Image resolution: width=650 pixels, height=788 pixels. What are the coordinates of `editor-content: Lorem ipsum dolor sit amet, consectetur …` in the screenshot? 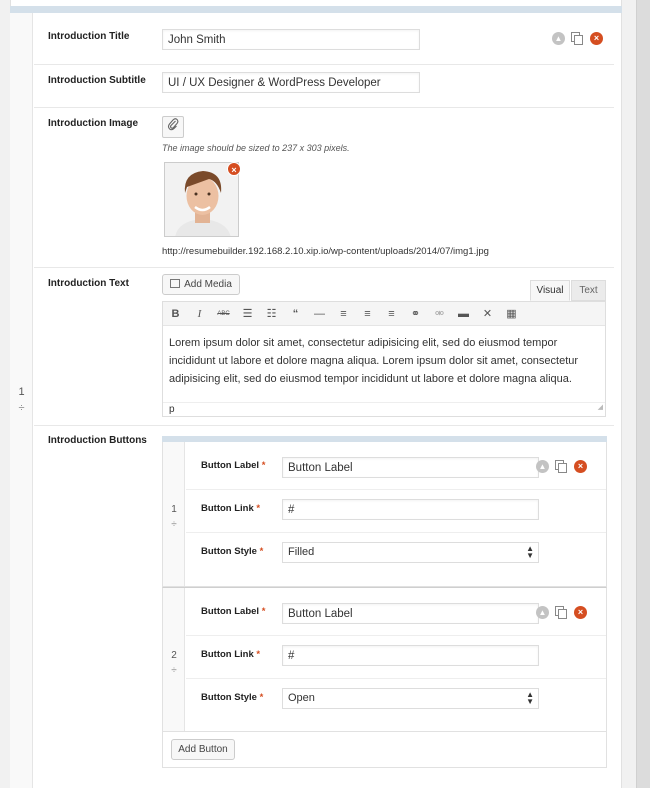 It's located at (384, 364).